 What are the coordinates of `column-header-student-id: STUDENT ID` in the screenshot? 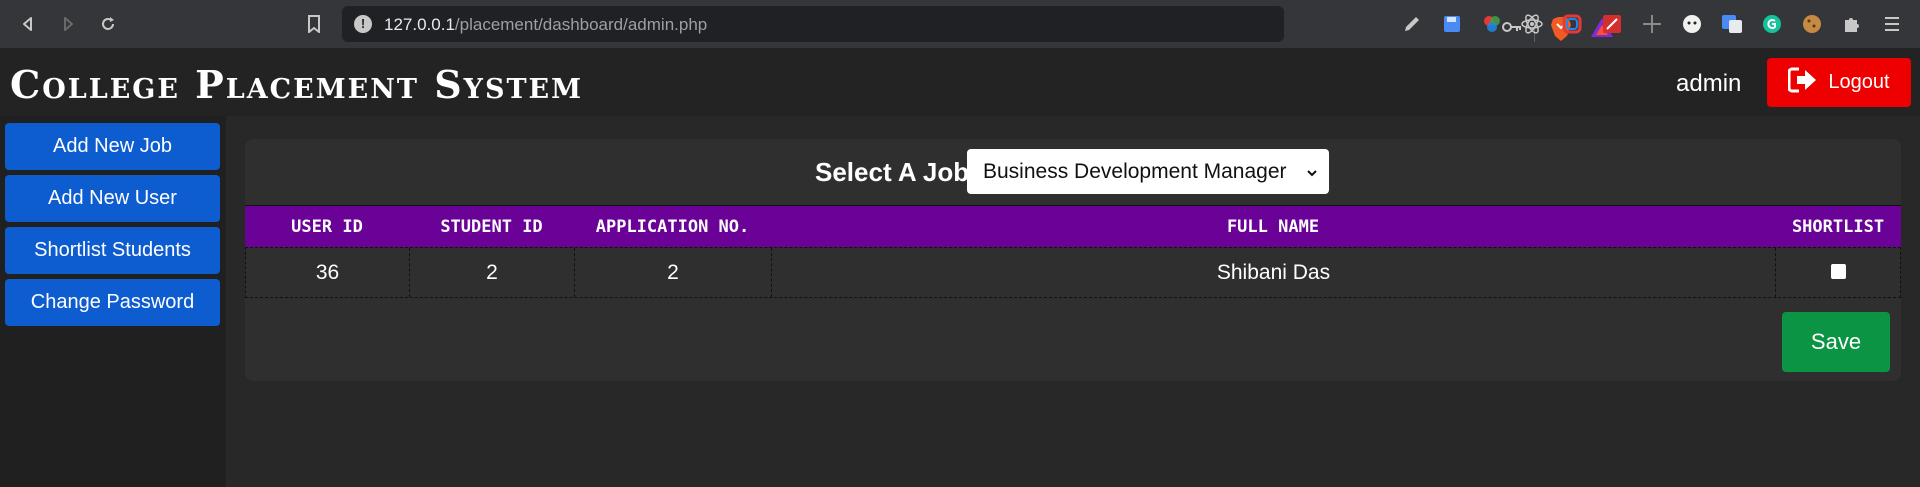 It's located at (491, 227).